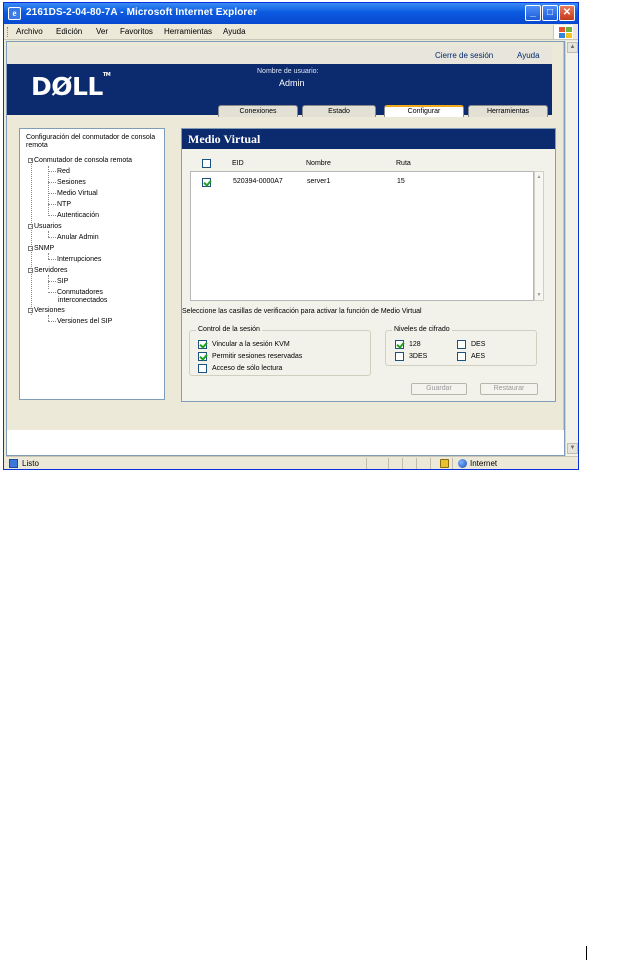  I want to click on username-value: Admin, so click(292, 83).